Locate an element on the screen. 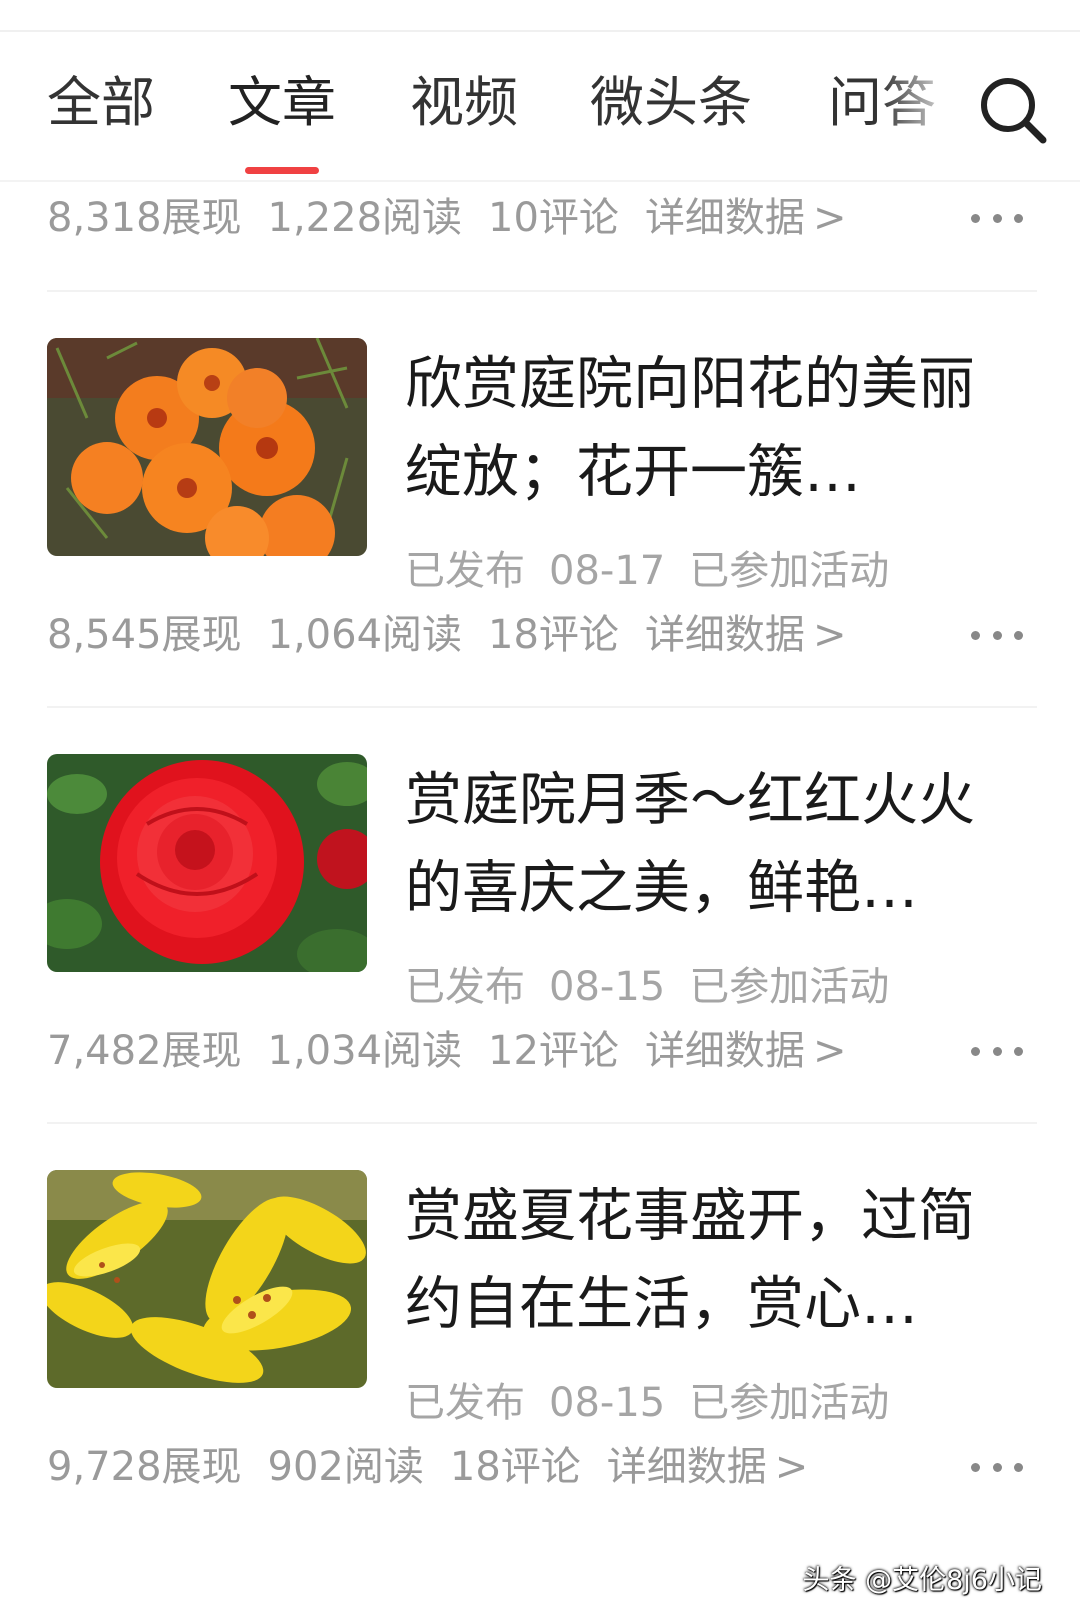 This screenshot has width=1080, height=1620. tab-overflow-fade is located at coordinates (930, 107).